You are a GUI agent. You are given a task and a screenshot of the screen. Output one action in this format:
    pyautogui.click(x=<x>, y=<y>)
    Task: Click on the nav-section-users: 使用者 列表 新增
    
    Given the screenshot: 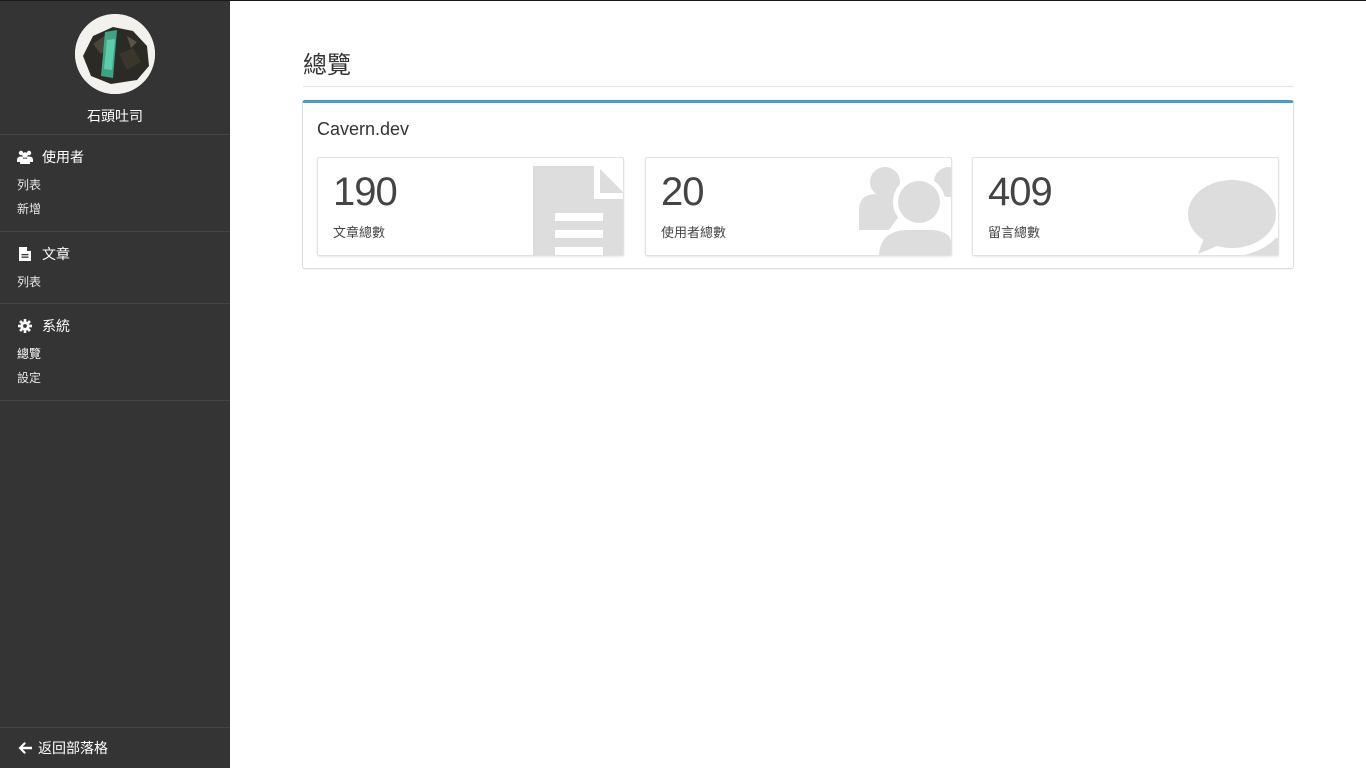 What is the action you would take?
    pyautogui.click(x=115, y=183)
    